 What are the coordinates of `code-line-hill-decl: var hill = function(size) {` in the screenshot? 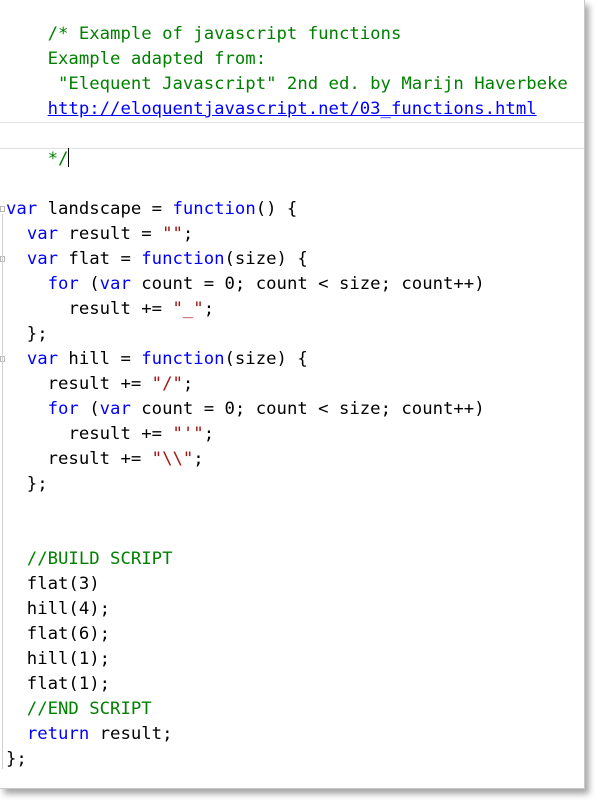 It's located at (157, 359).